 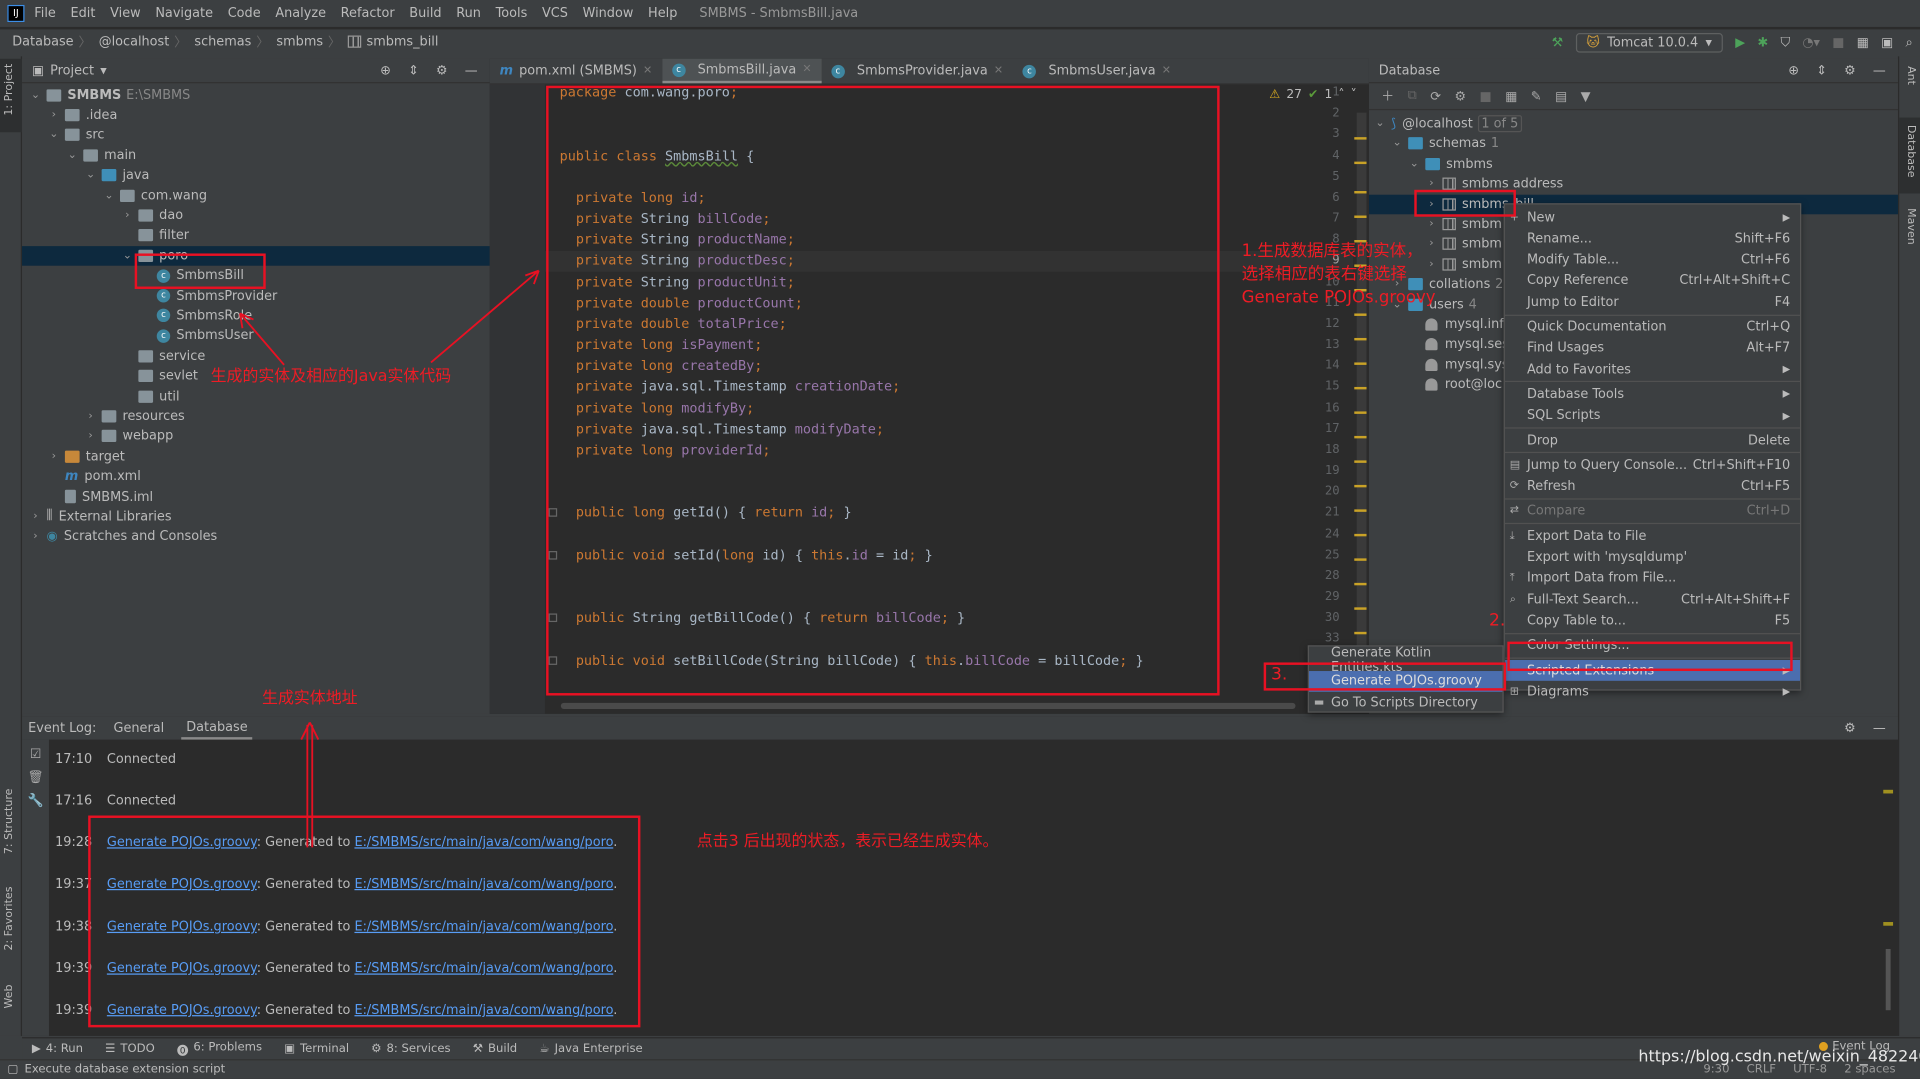 What do you see at coordinates (1279, 674) in the screenshot?
I see `annotation-step3: 3.` at bounding box center [1279, 674].